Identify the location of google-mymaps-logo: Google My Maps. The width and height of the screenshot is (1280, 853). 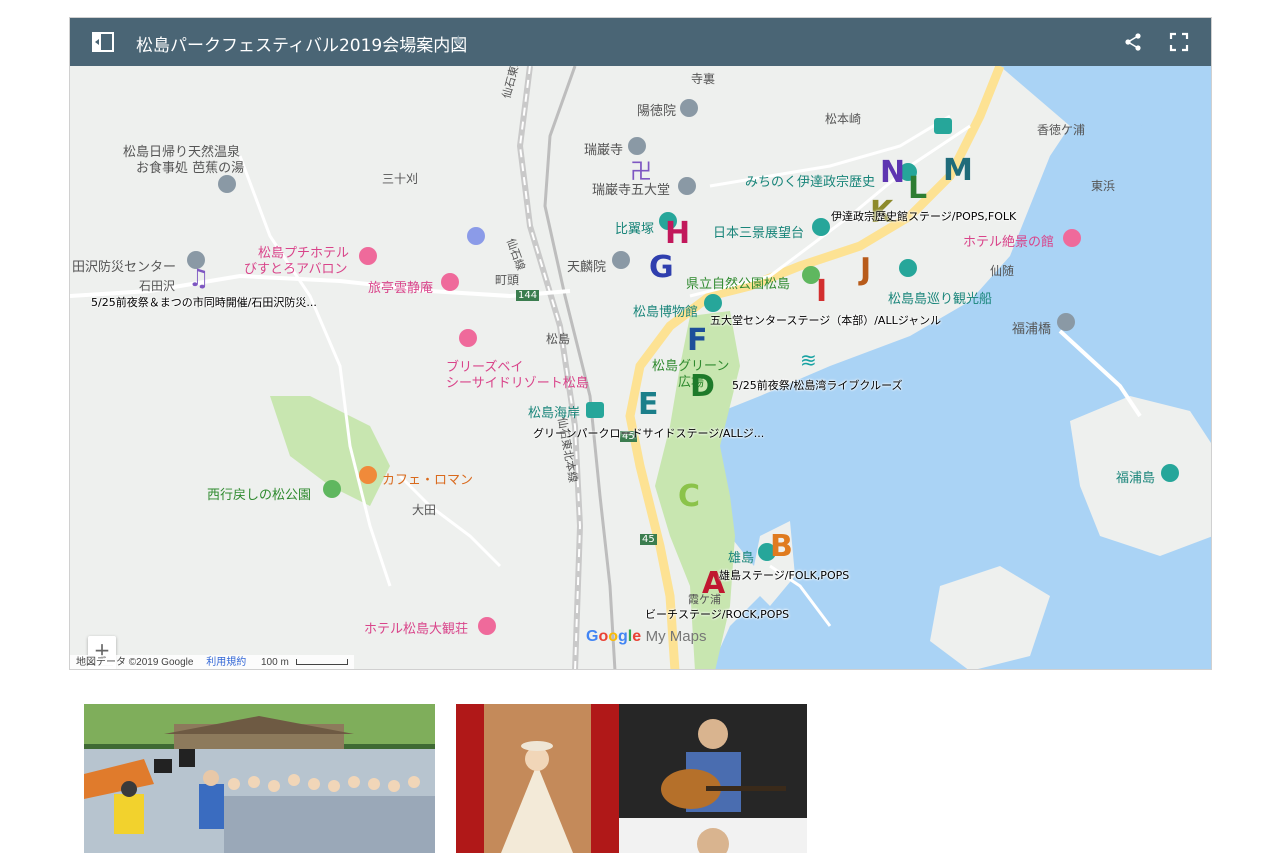
(646, 636).